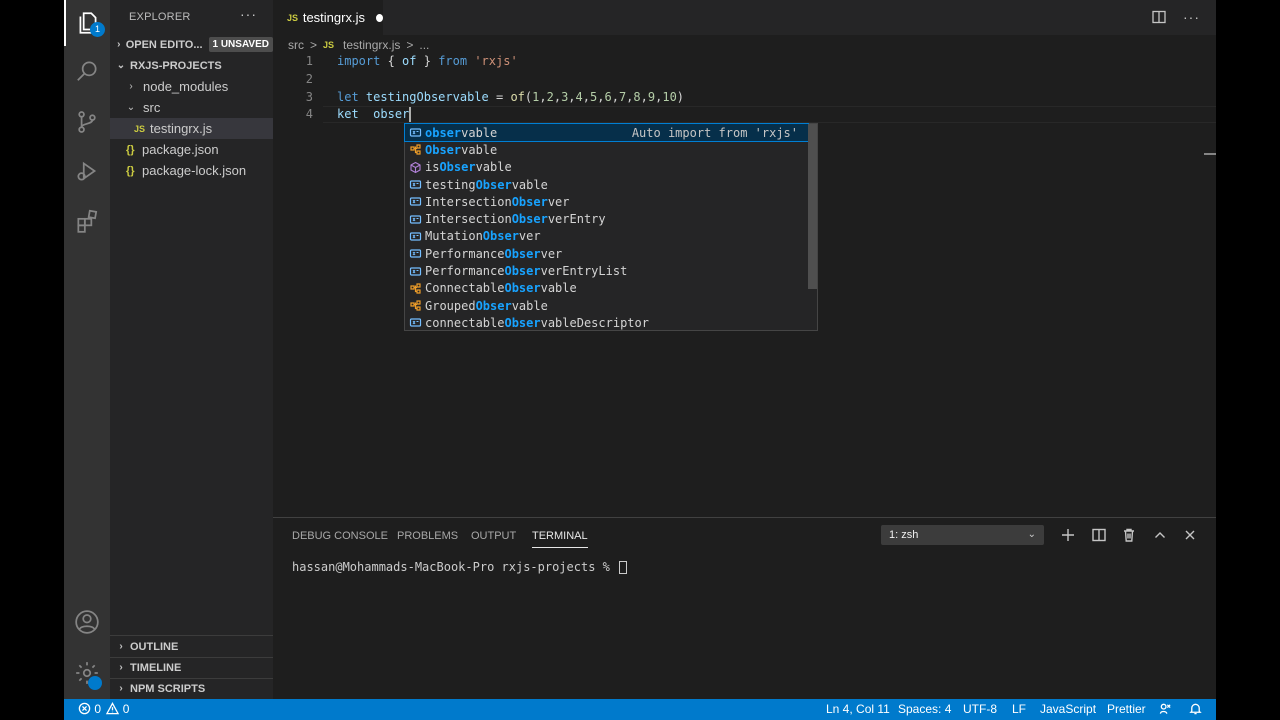 The width and height of the screenshot is (1280, 720). What do you see at coordinates (329, 45) in the screenshot?
I see `javascript-file-icon: JS` at bounding box center [329, 45].